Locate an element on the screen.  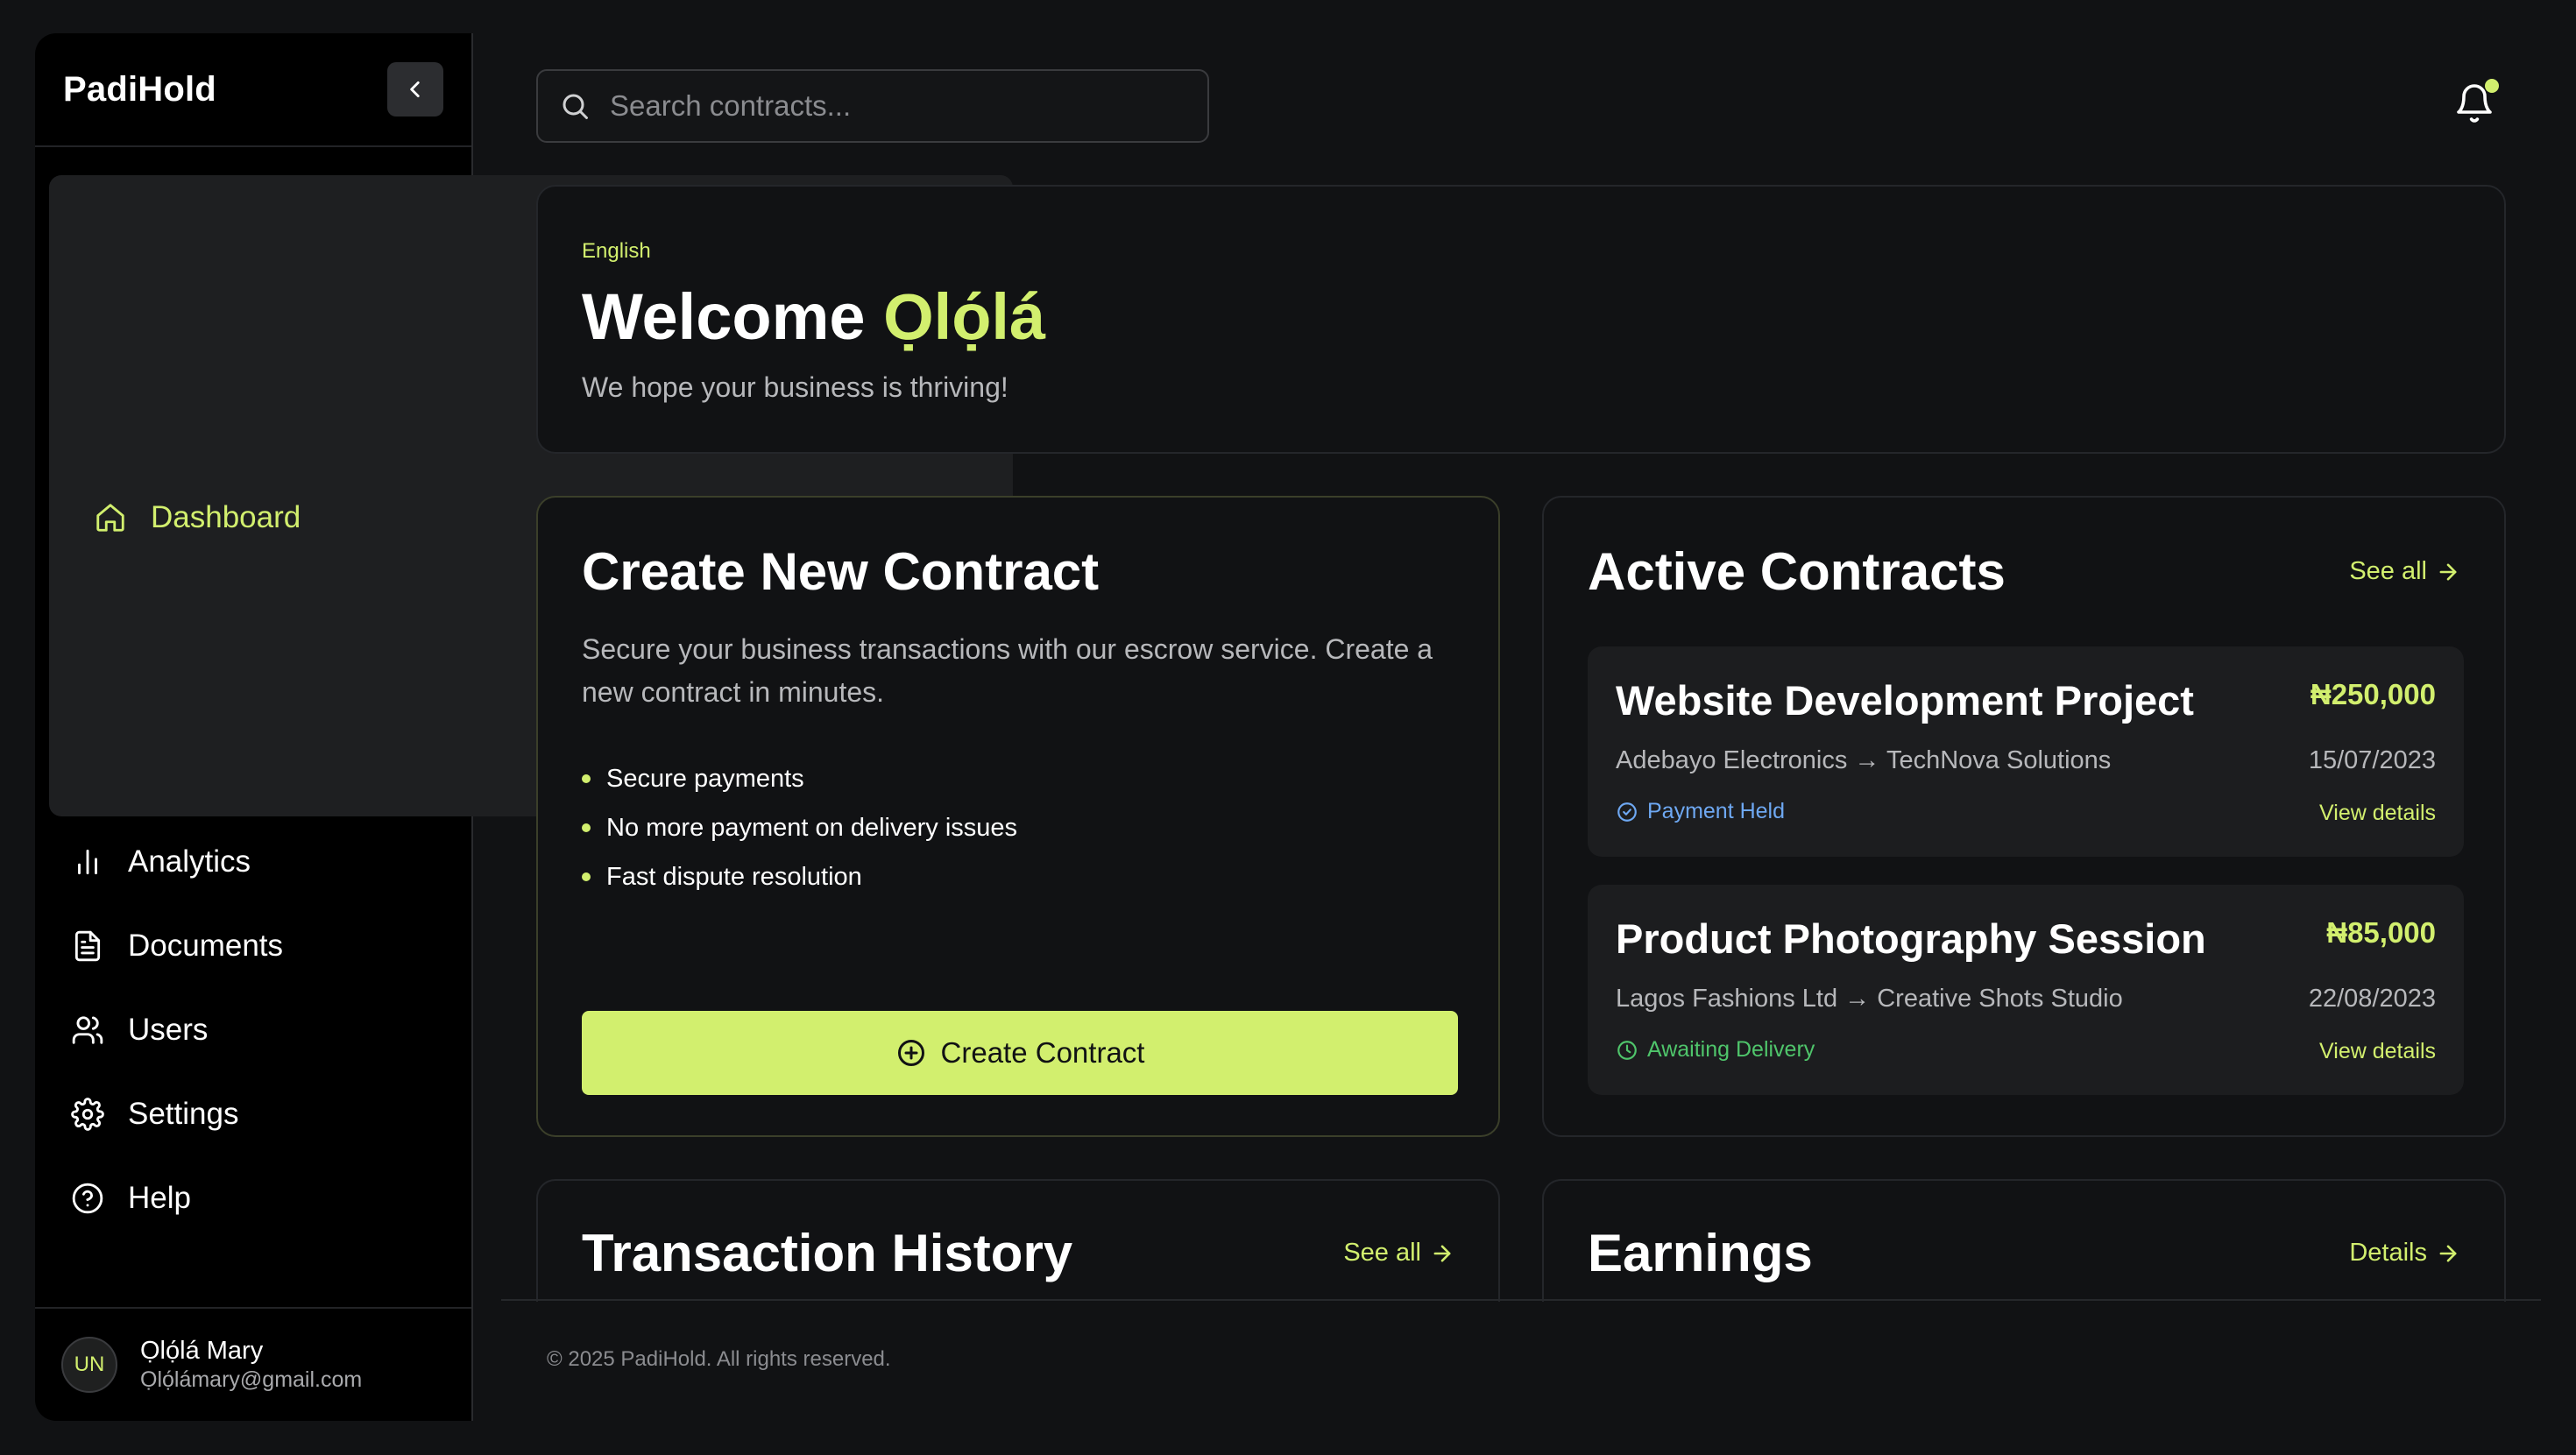
chevron-left-icon is located at coordinates (415, 89).